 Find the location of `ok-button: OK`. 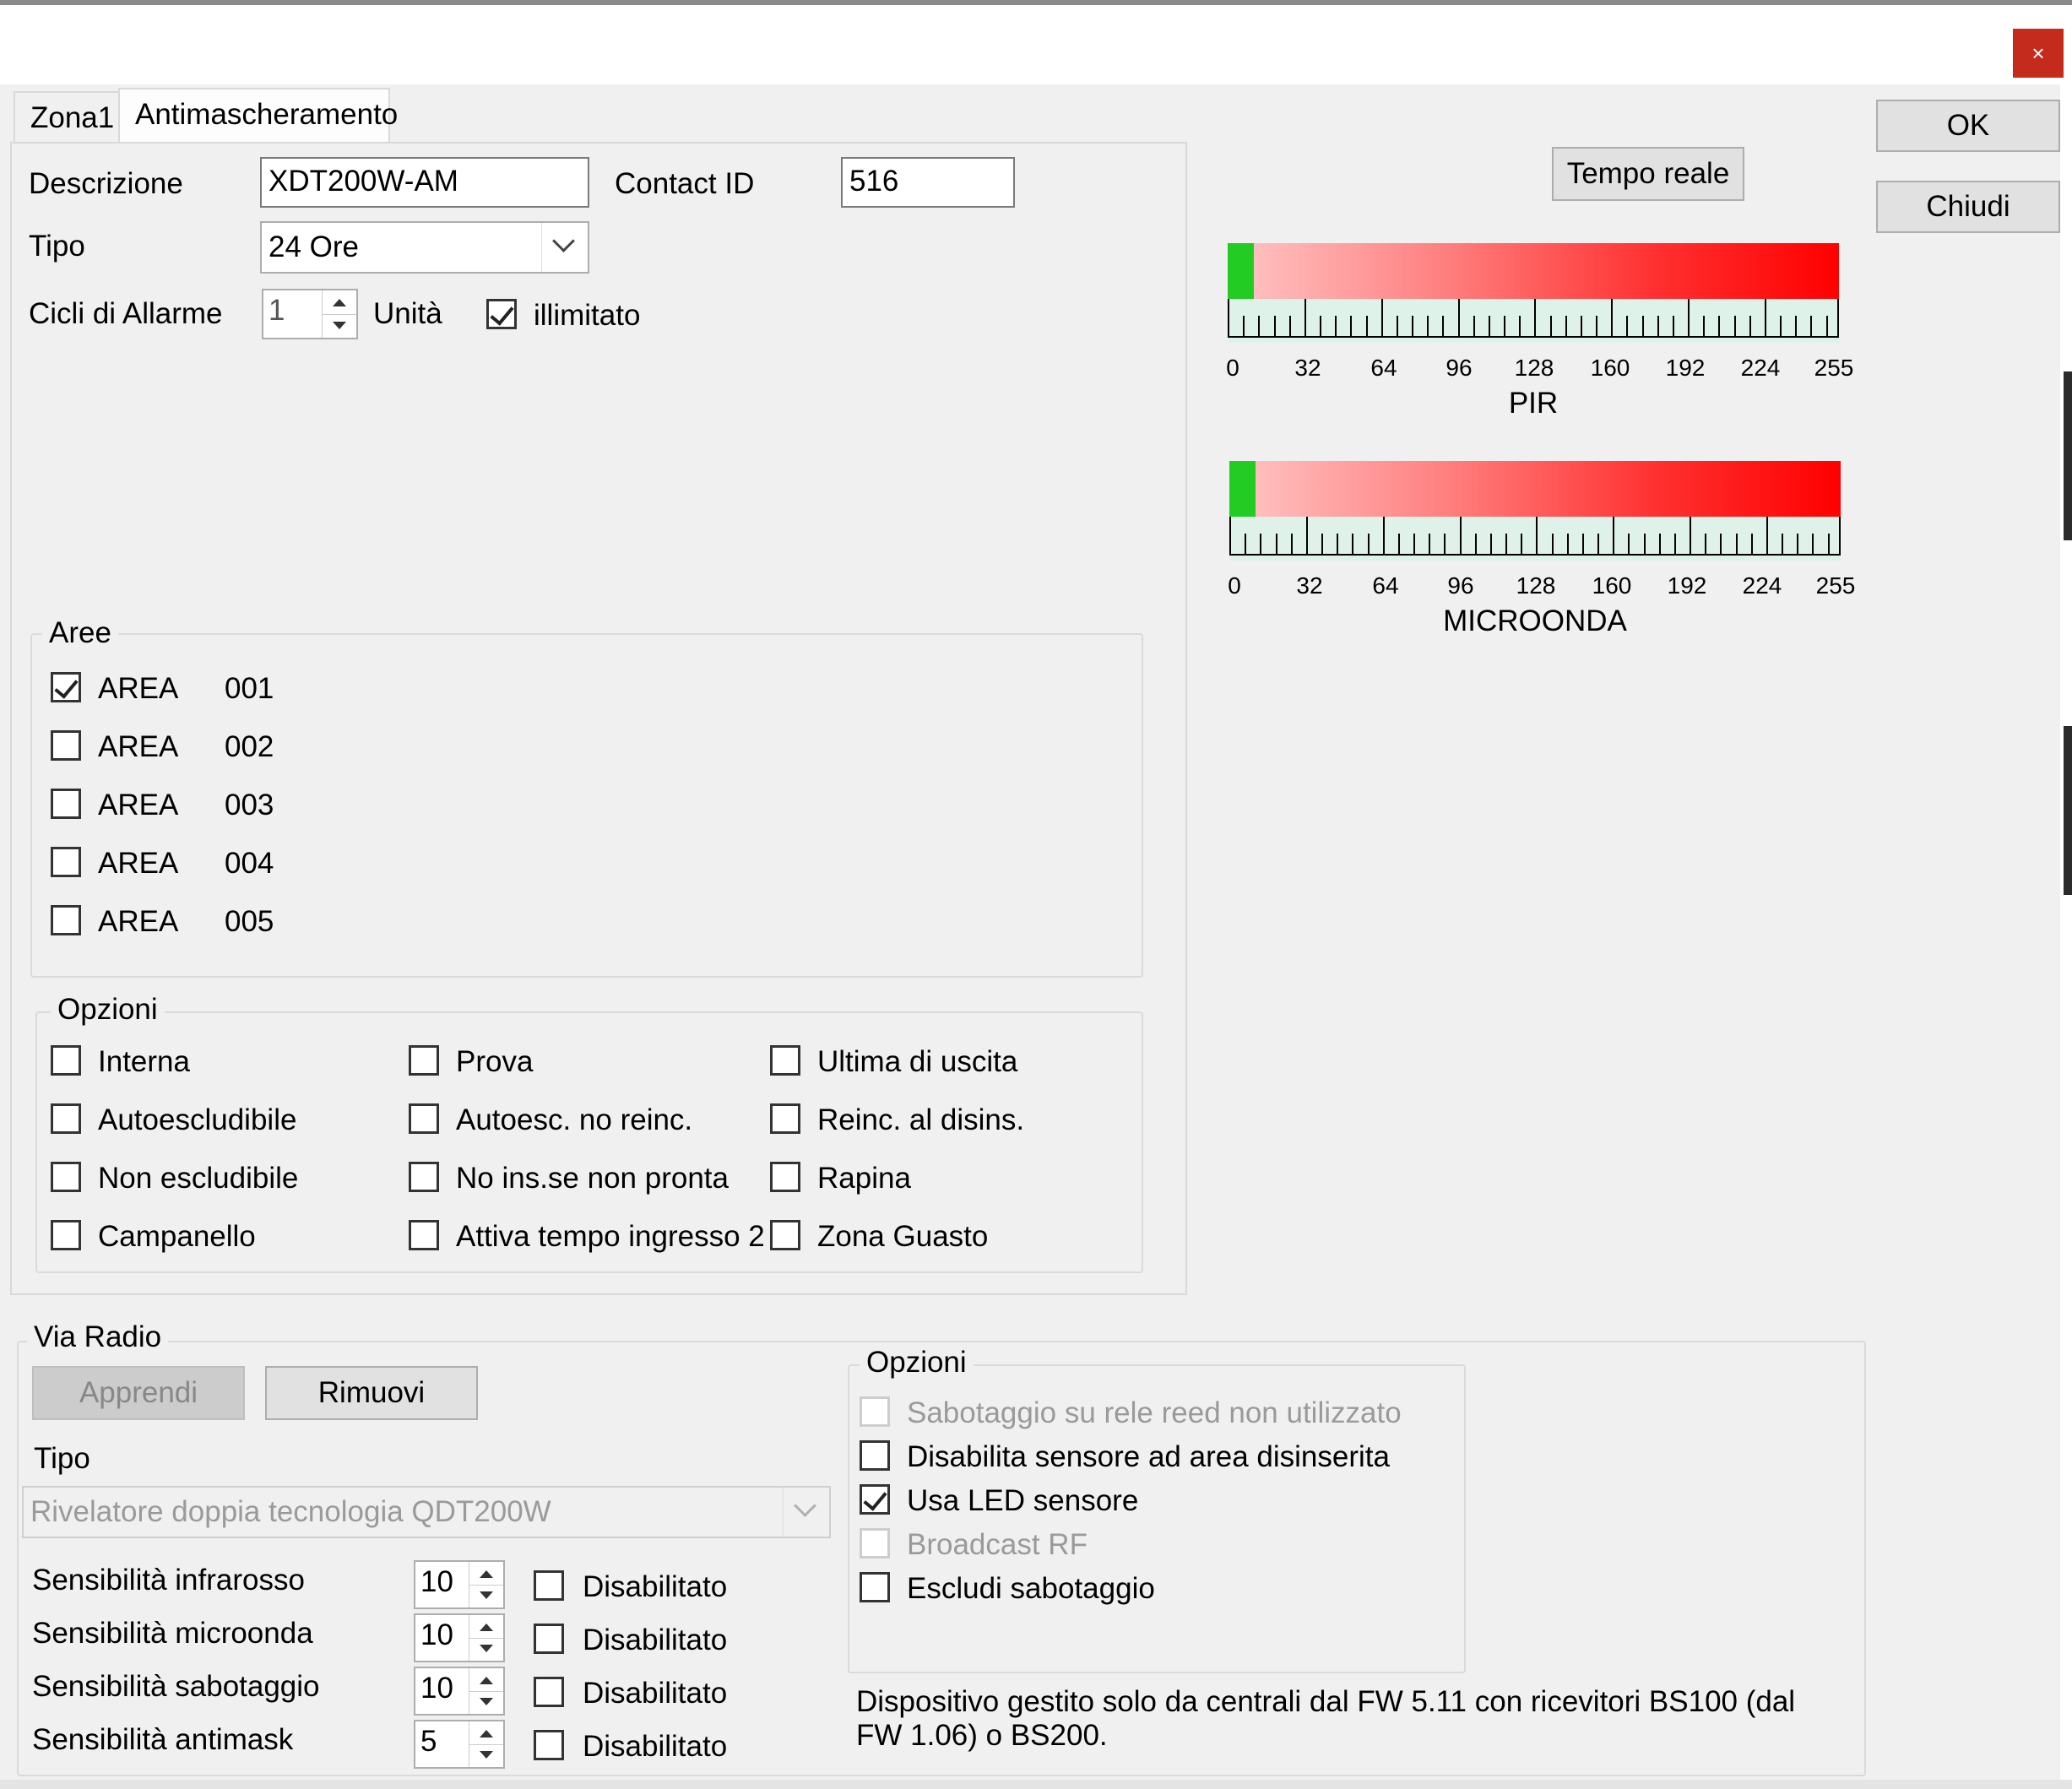

ok-button: OK is located at coordinates (1968, 126).